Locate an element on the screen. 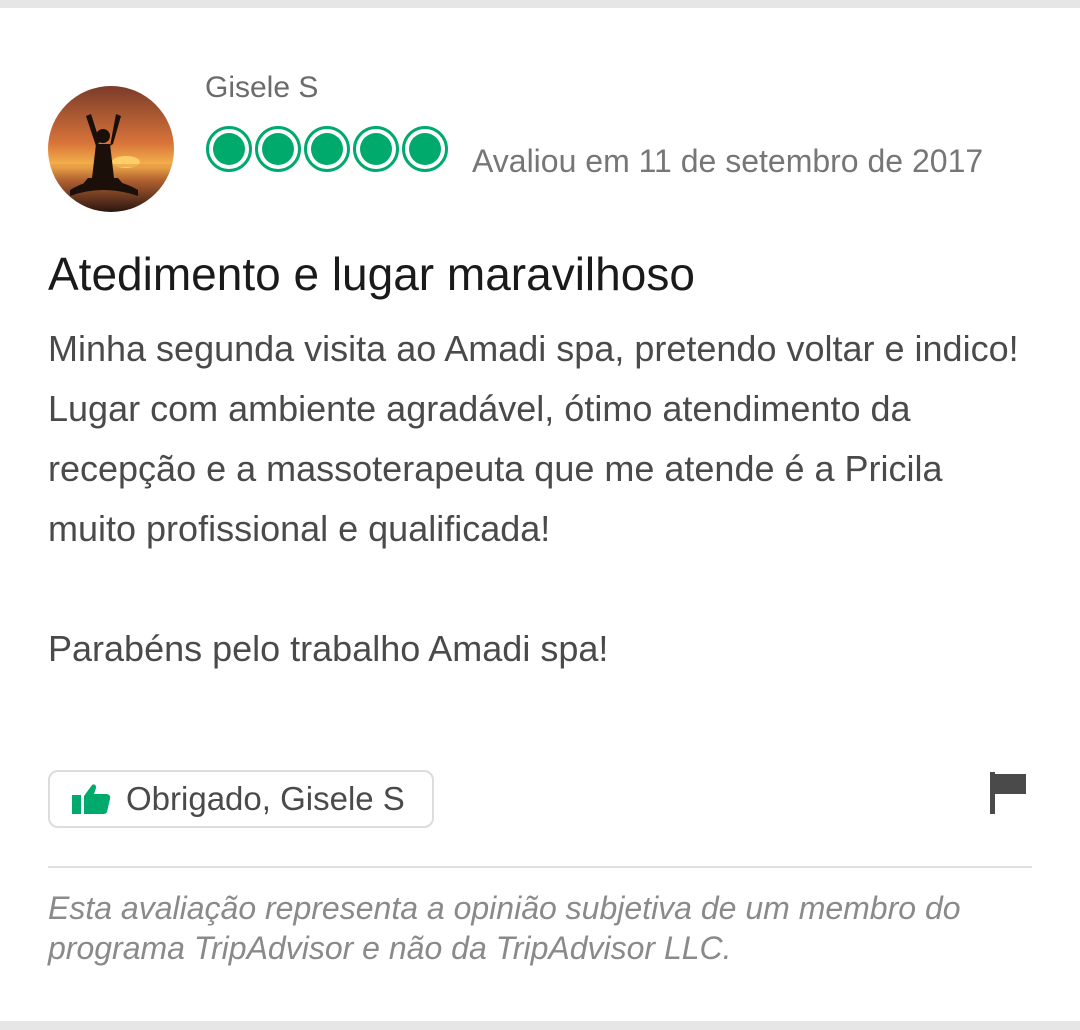 The width and height of the screenshot is (1080, 1030). thanks-button-label: Obrigado, Gisele S is located at coordinates (265, 798).